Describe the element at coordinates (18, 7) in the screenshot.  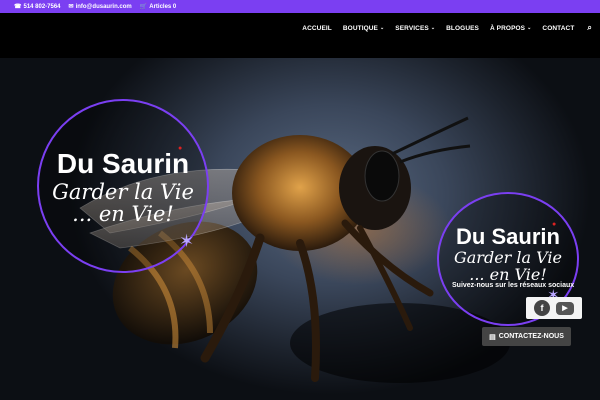
I see `phone-icon: ☎` at that location.